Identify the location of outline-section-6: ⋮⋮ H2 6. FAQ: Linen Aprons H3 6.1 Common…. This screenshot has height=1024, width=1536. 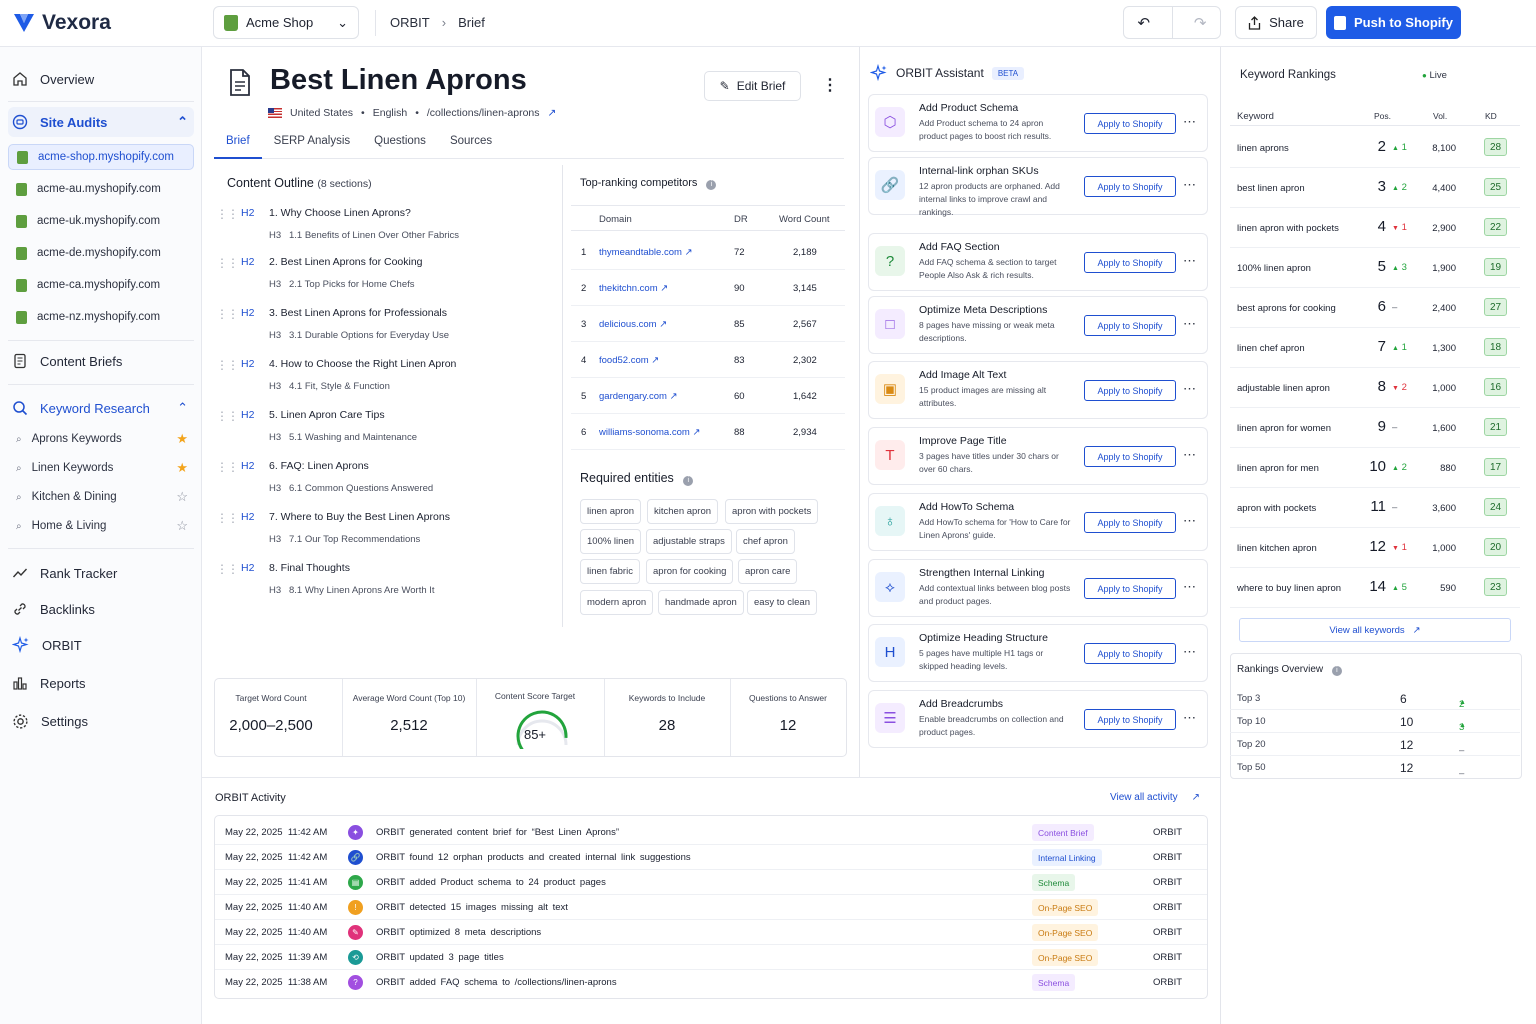
(386, 480).